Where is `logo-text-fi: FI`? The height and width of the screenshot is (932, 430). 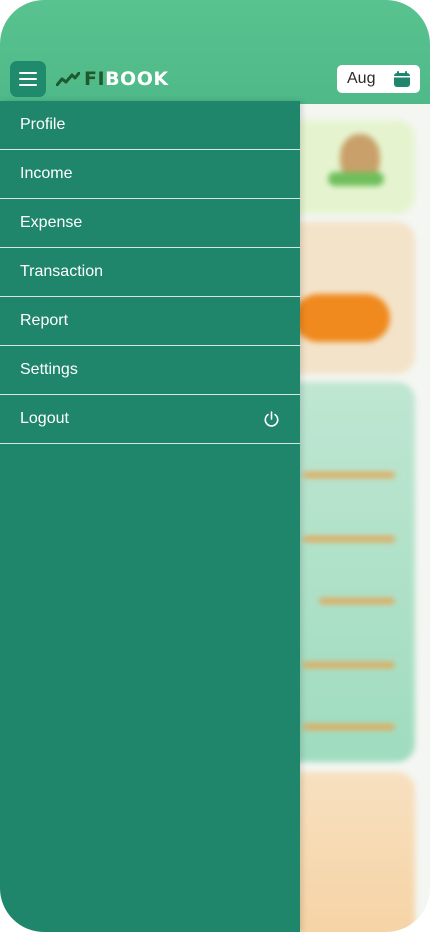
logo-text-fi: FI is located at coordinates (95, 79).